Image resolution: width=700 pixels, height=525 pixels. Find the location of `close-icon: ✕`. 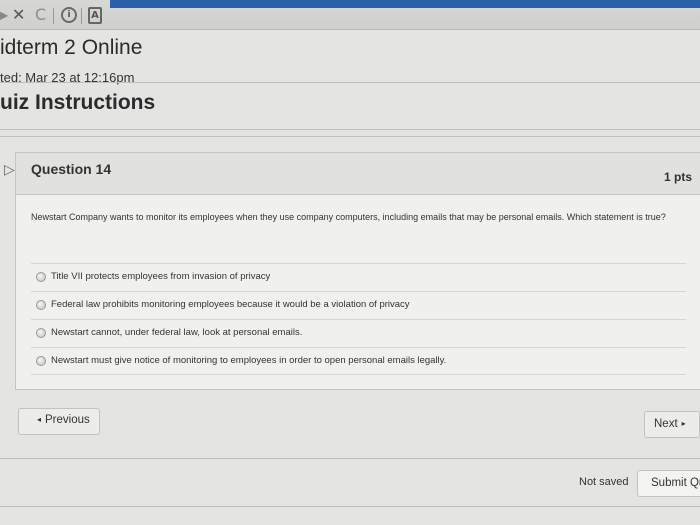

close-icon: ✕ is located at coordinates (18, 15).